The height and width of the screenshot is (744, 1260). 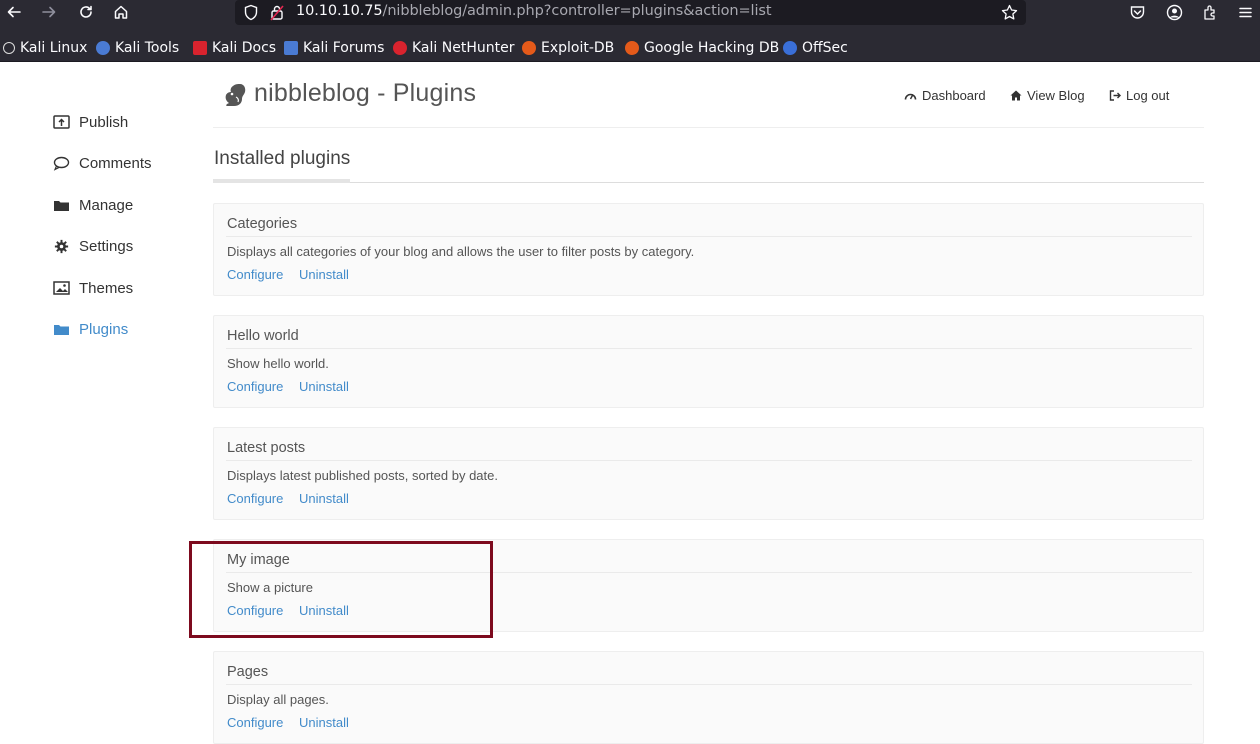 I want to click on bookmark-label: Kali Docs, so click(x=244, y=48).